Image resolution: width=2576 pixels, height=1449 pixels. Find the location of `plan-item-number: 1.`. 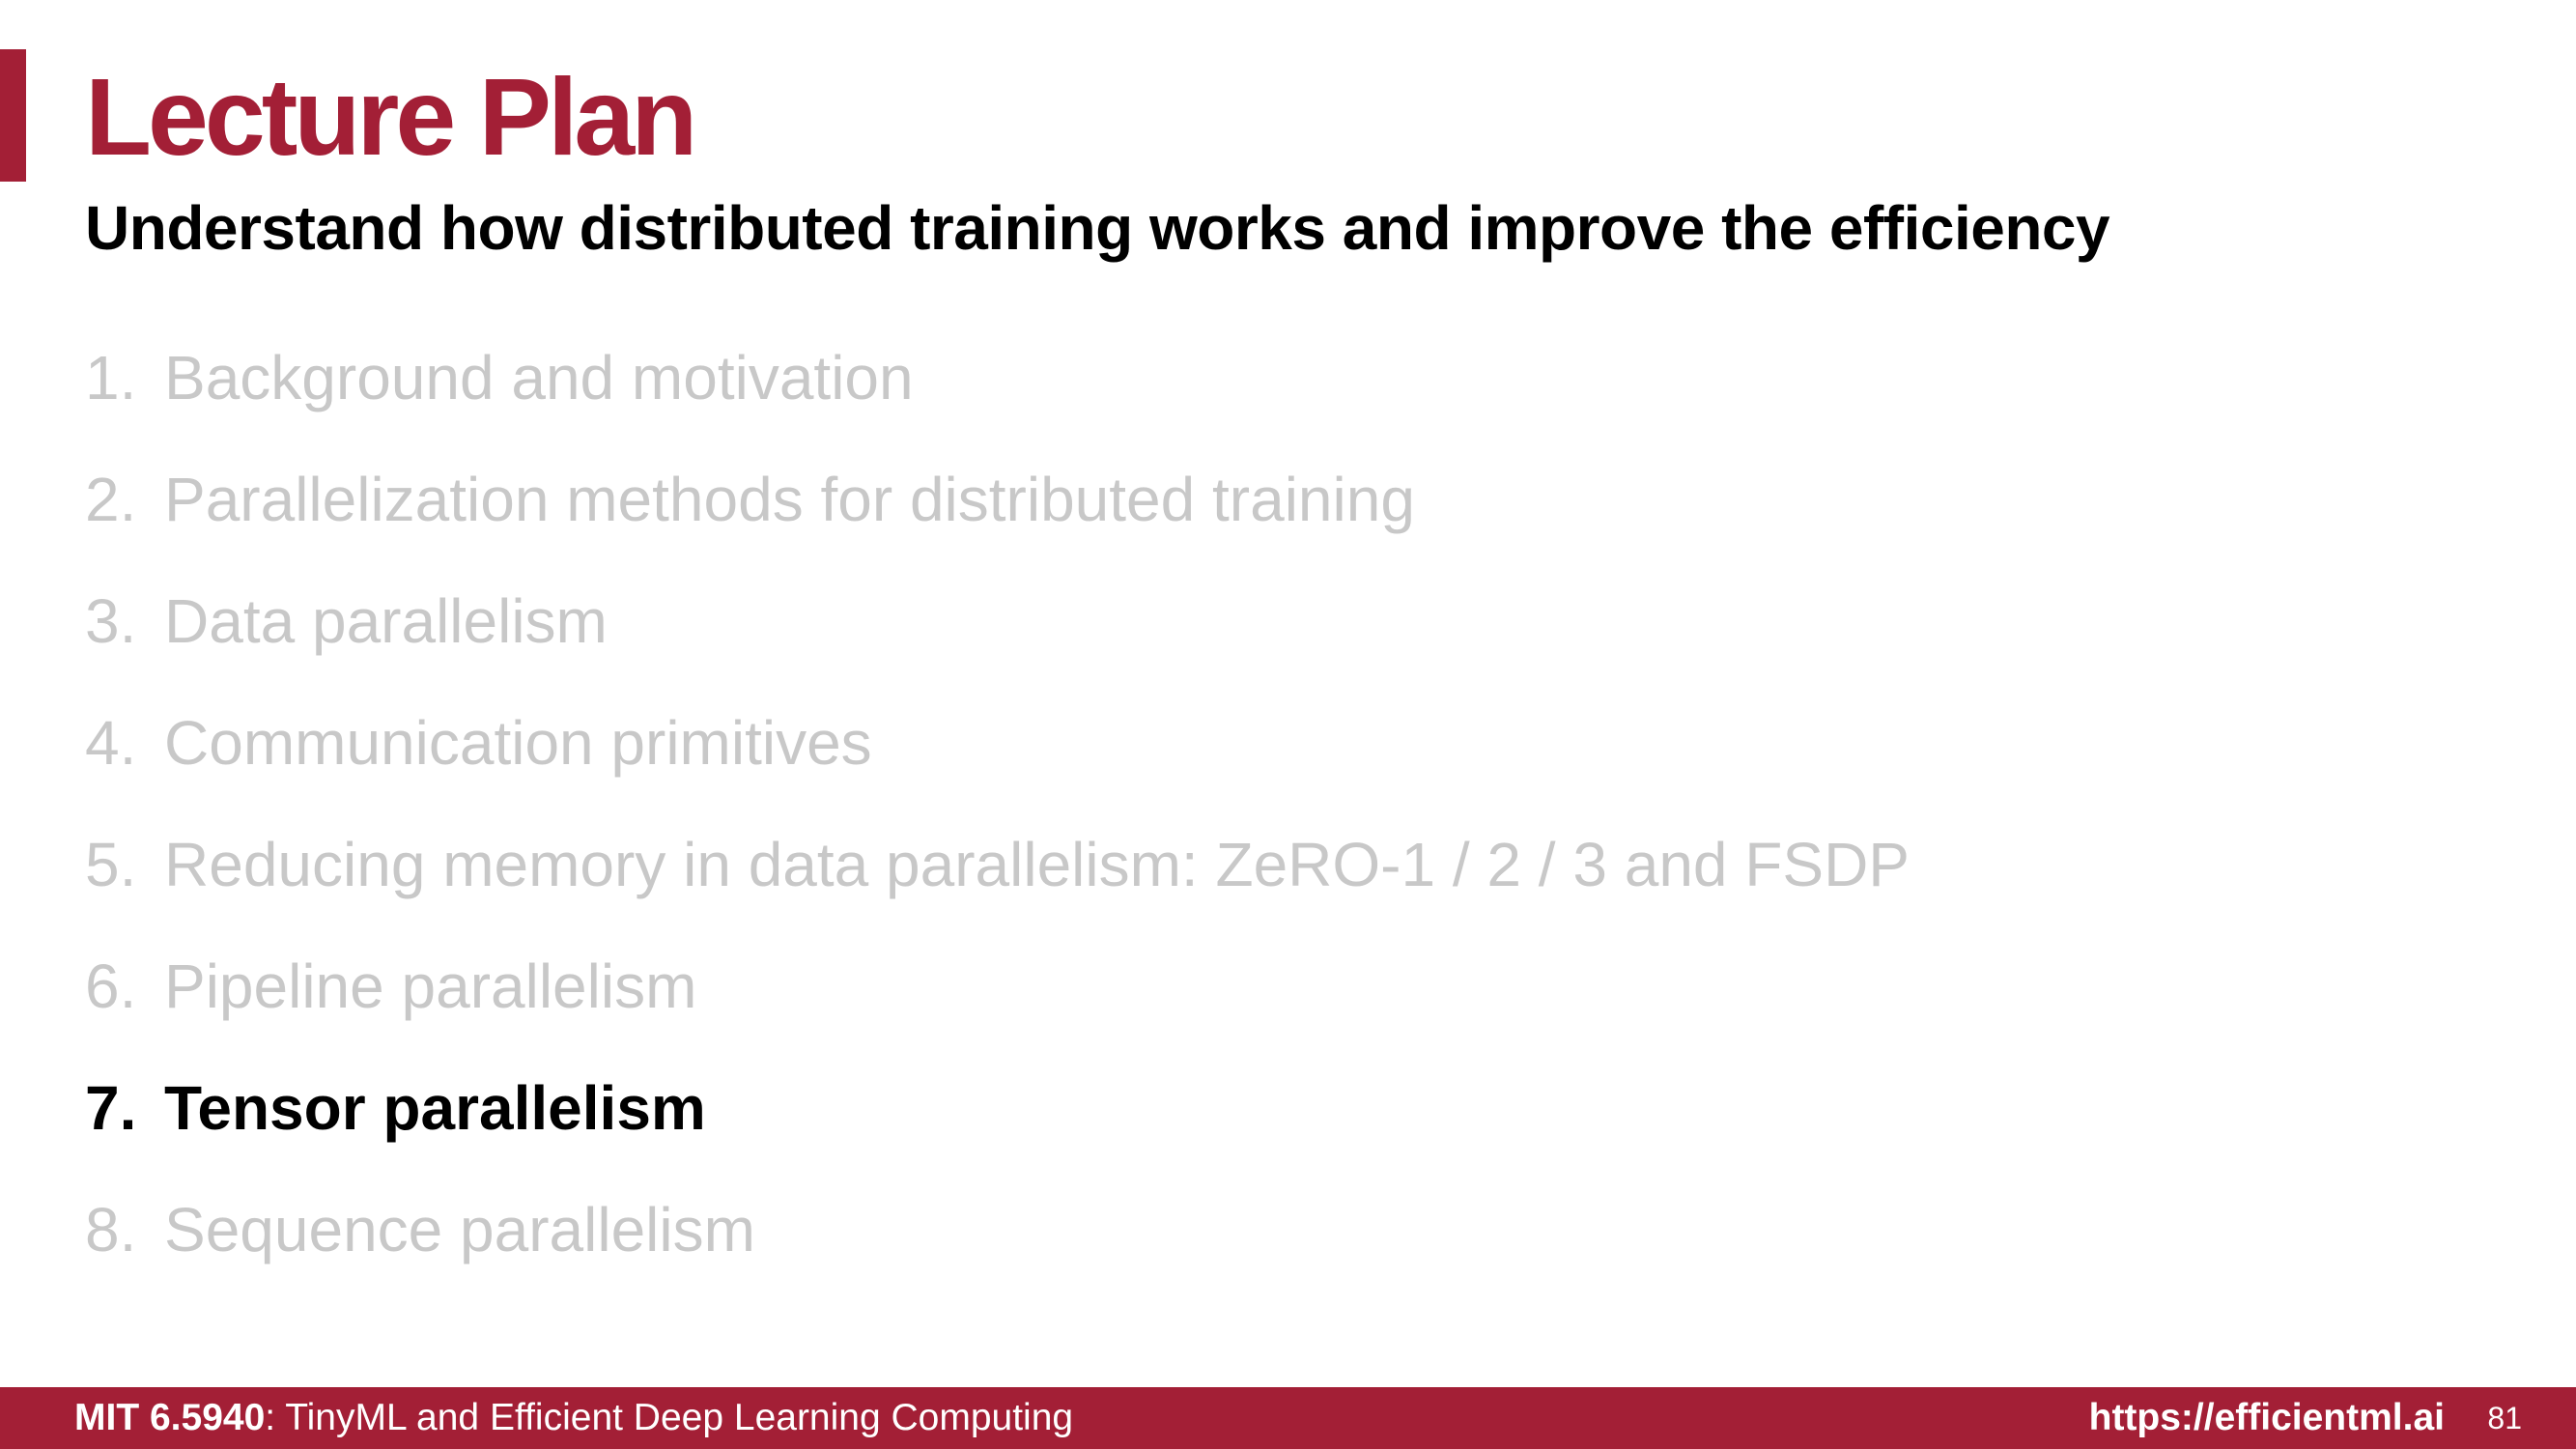

plan-item-number: 1. is located at coordinates (111, 377).